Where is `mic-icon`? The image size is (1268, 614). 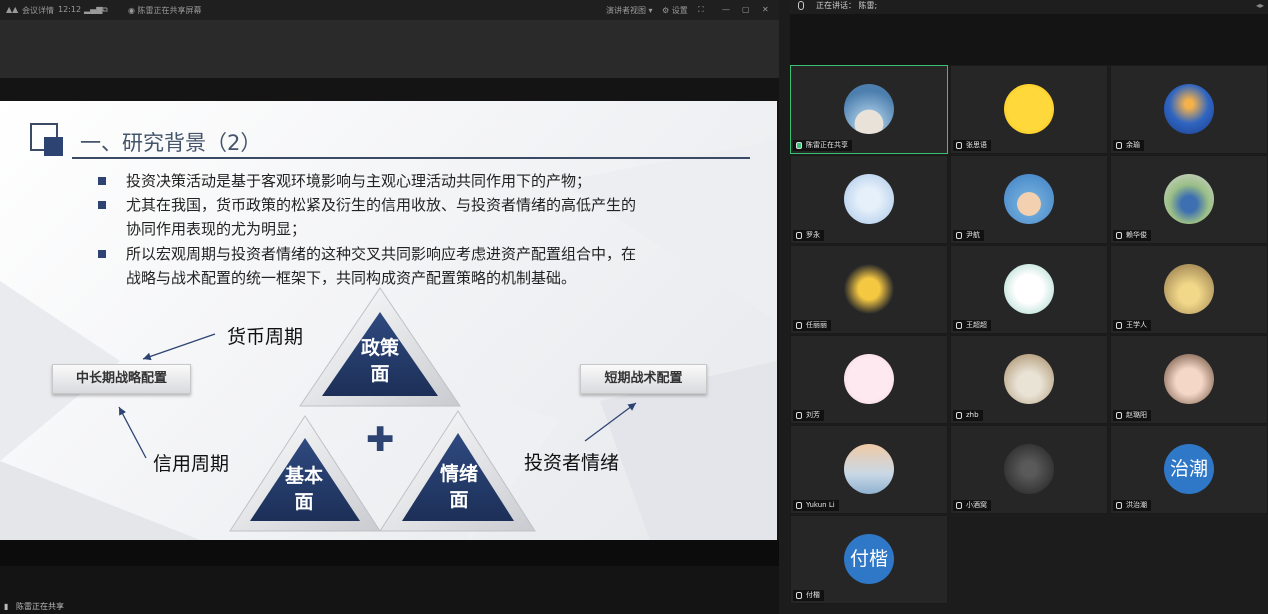
mic-icon is located at coordinates (801, 5).